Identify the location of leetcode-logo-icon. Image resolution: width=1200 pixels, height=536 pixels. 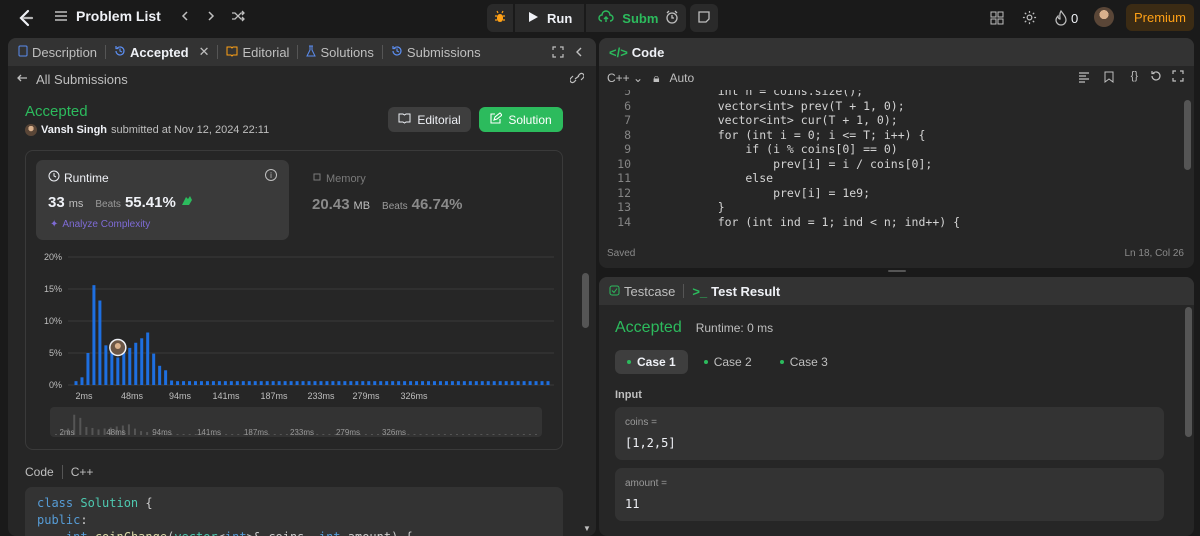
(26, 18).